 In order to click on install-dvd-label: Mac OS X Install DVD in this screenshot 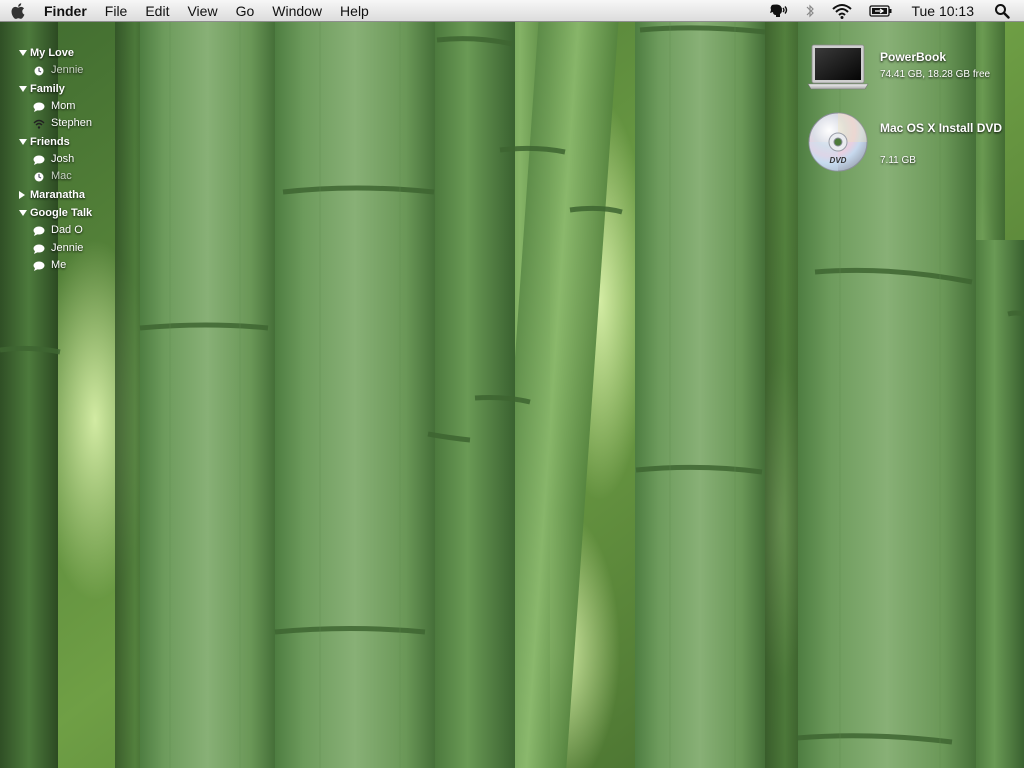, I will do `click(945, 128)`.